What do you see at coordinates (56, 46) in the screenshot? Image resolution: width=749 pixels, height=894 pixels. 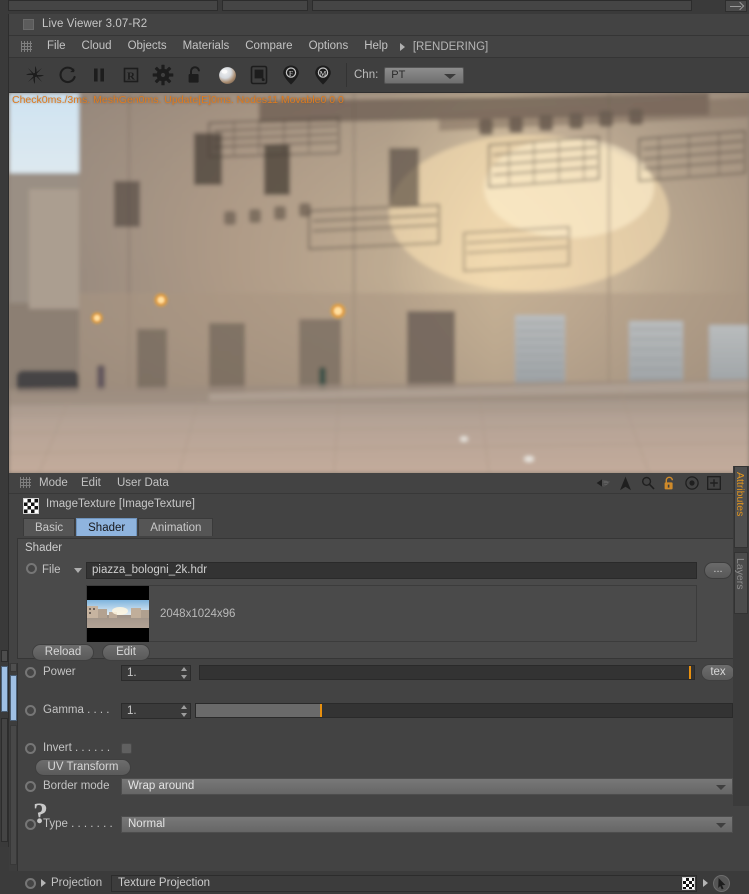 I see `menu-item-file: File` at bounding box center [56, 46].